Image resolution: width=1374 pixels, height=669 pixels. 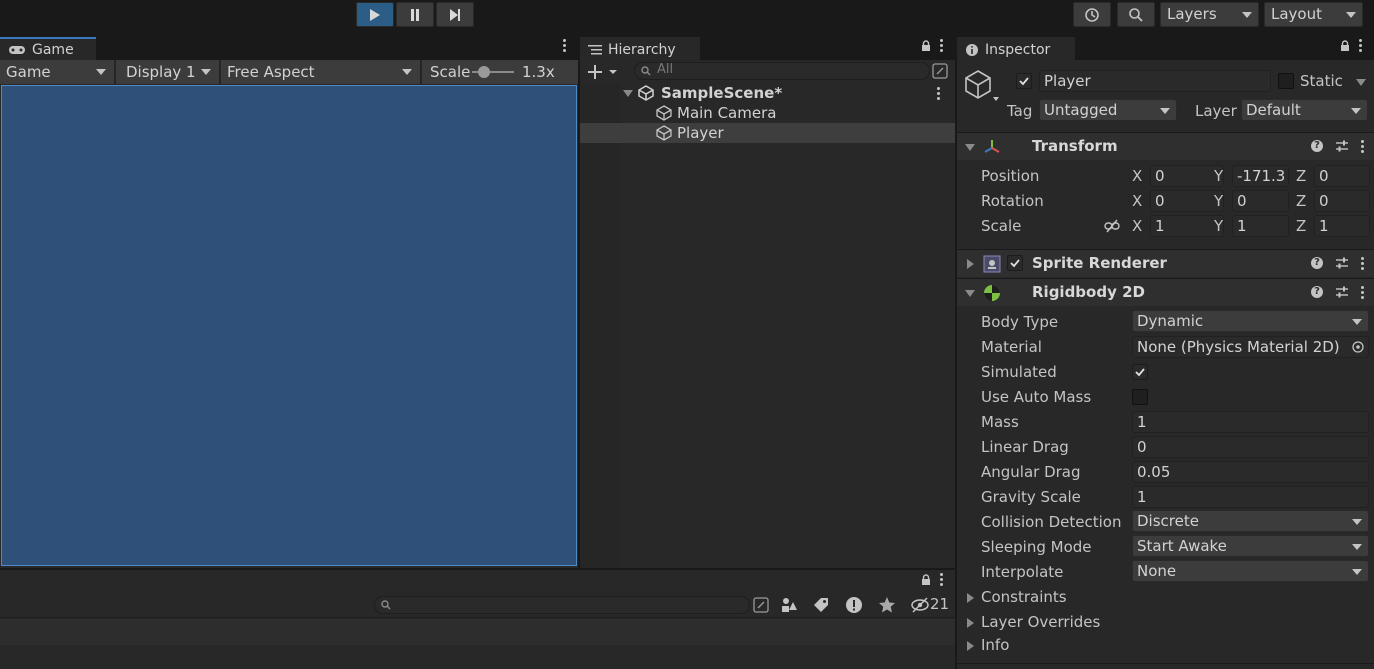 I want to click on mass-input: 1, so click(x=1250, y=422).